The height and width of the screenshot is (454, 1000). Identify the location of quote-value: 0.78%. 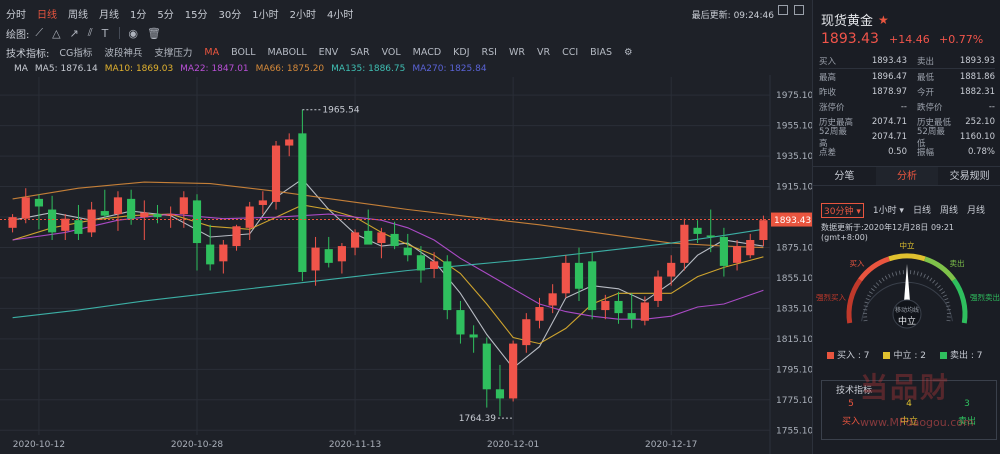
(981, 151).